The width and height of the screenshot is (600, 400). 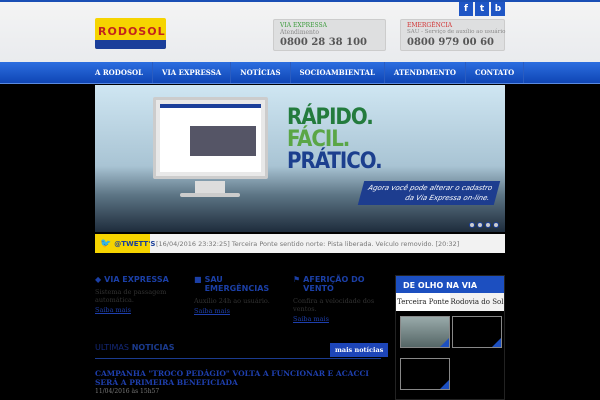 What do you see at coordinates (124, 72) in the screenshot?
I see `nav-a-rodosol: A RODOSOL` at bounding box center [124, 72].